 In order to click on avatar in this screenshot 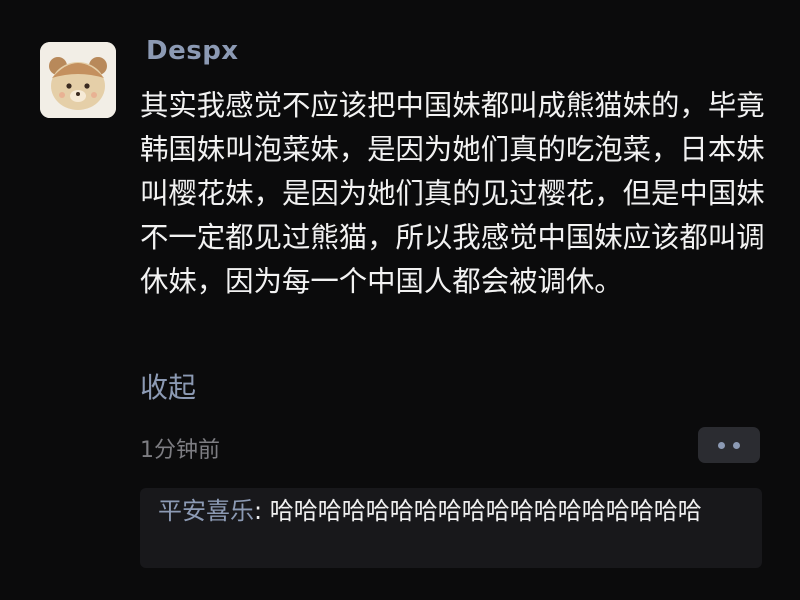, I will do `click(78, 80)`.